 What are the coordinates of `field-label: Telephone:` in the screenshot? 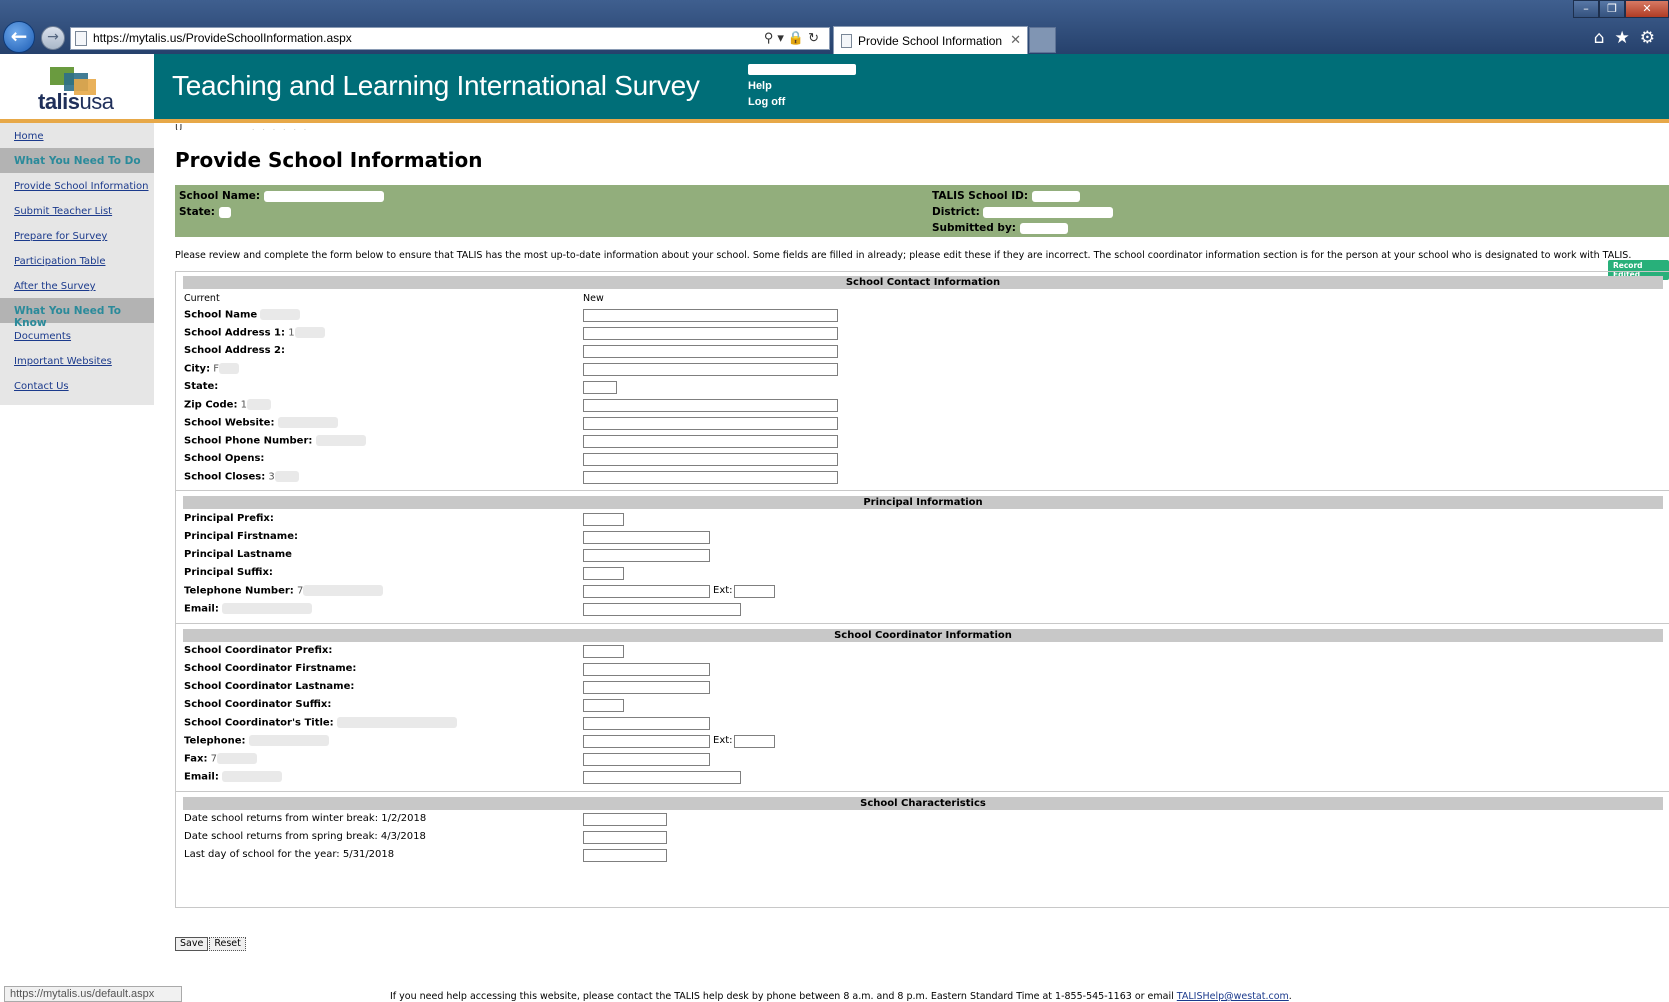 It's located at (256, 741).